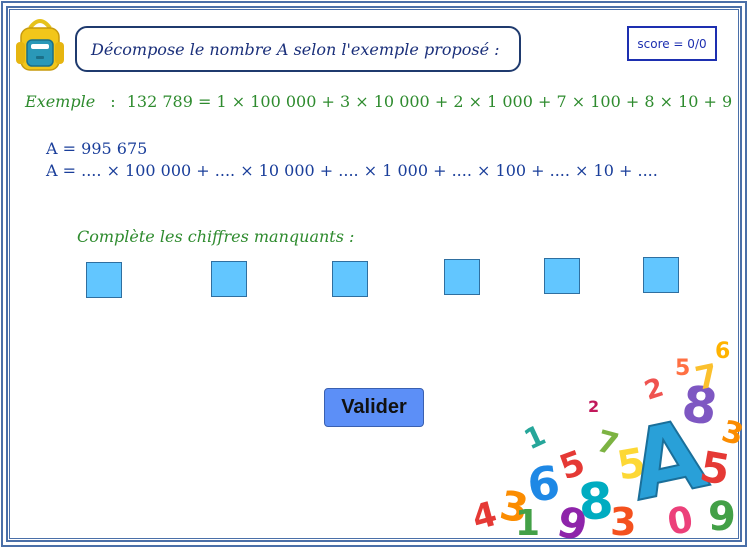 Image resolution: width=750 pixels, height=550 pixels. What do you see at coordinates (216, 236) in the screenshot?
I see `complete-instruction: Complète les chiffres manquants :` at bounding box center [216, 236].